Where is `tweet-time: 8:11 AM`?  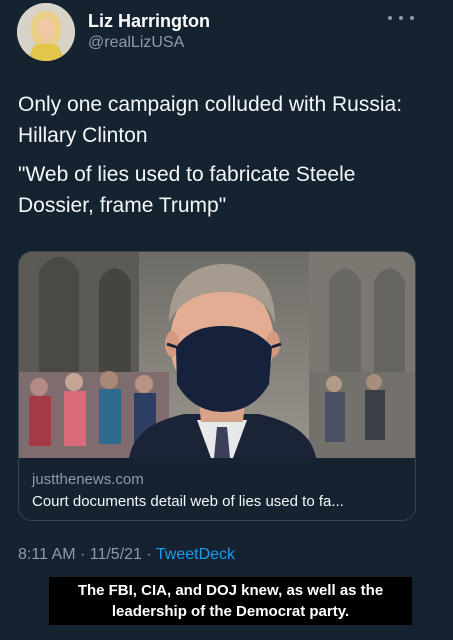
tweet-time: 8:11 AM is located at coordinates (47, 554).